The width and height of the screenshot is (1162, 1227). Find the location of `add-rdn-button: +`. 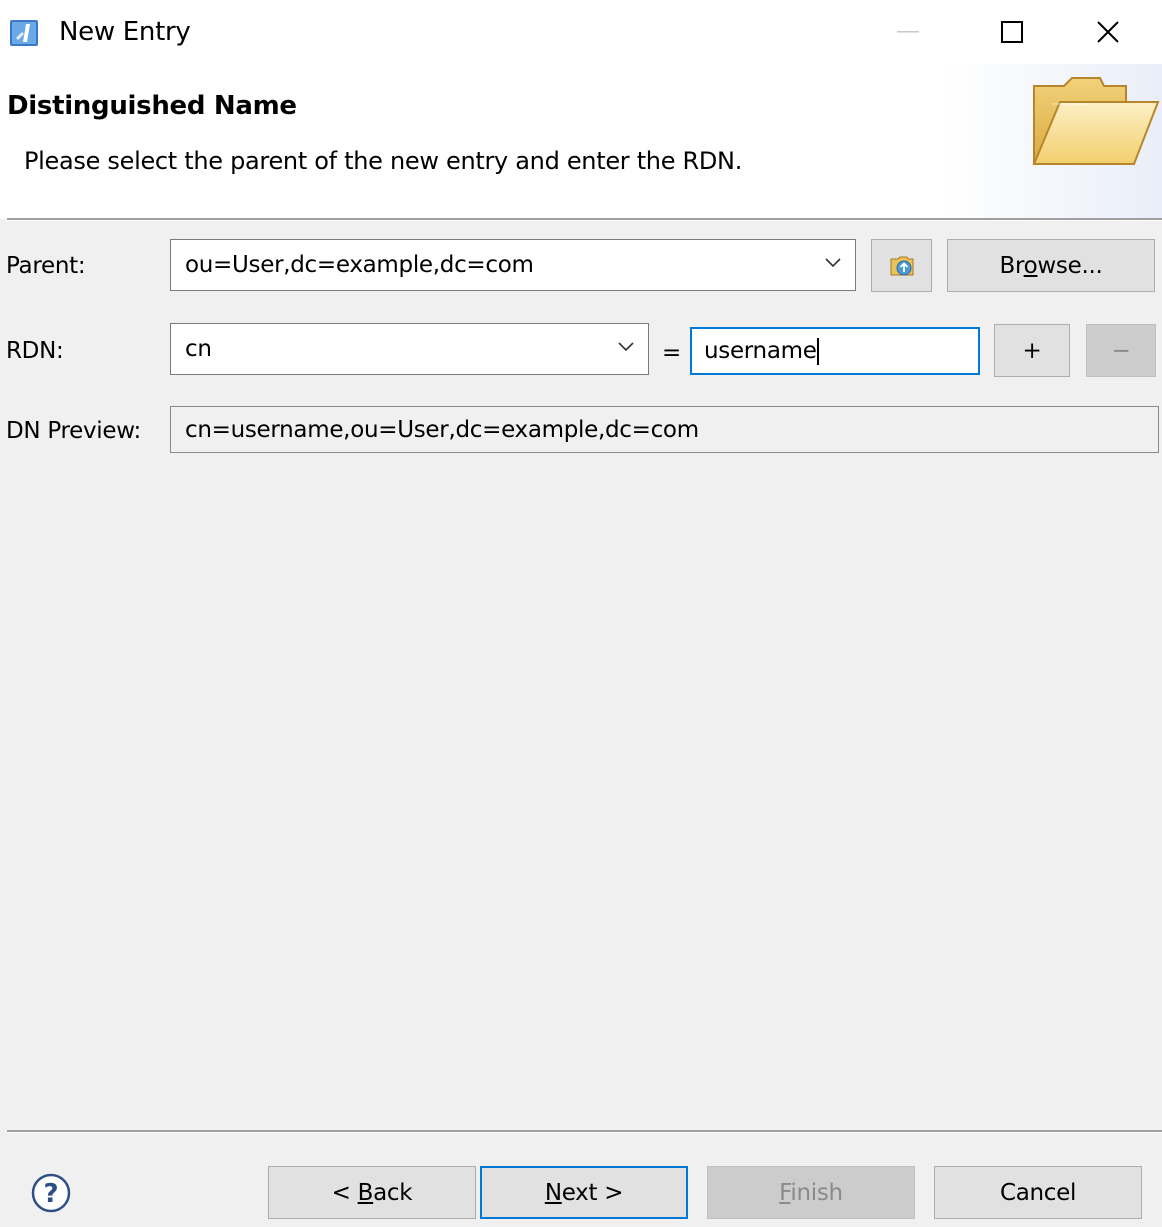

add-rdn-button: + is located at coordinates (1032, 350).